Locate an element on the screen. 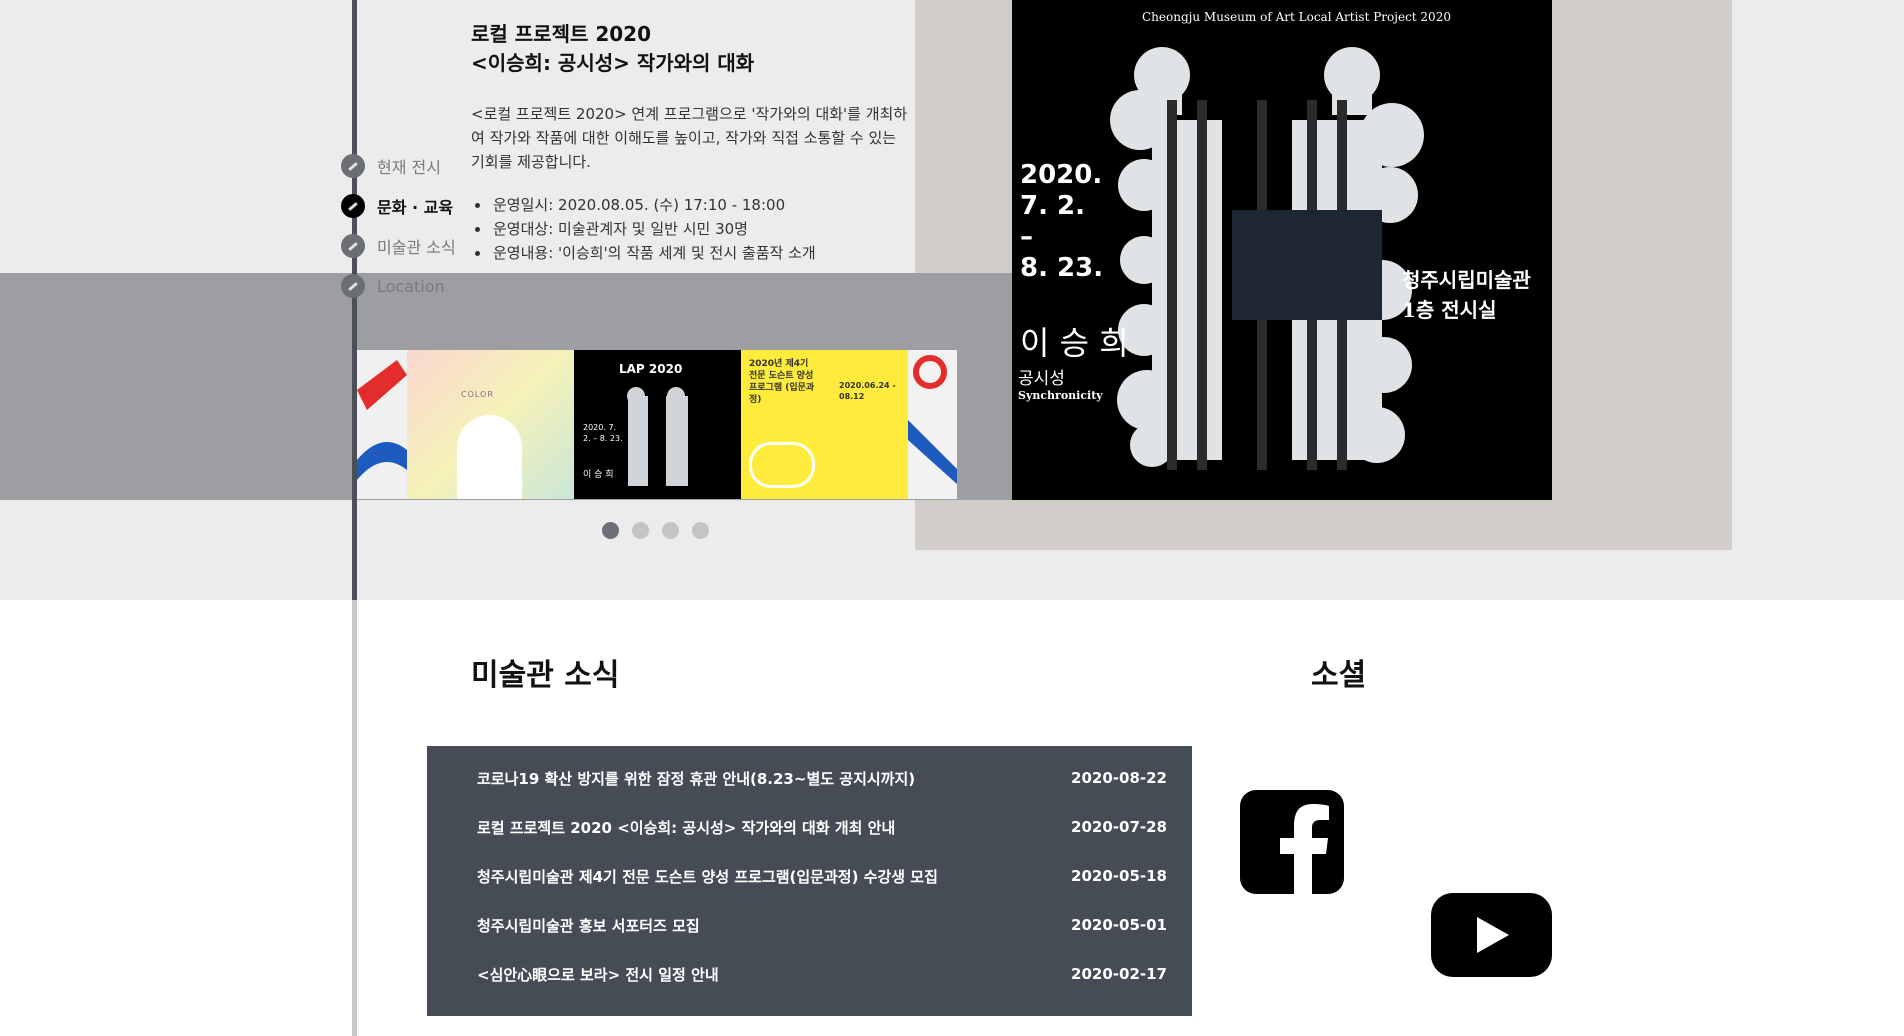 The height and width of the screenshot is (1036, 1904). poster-date-end: 8. 23. is located at coordinates (1062, 268).